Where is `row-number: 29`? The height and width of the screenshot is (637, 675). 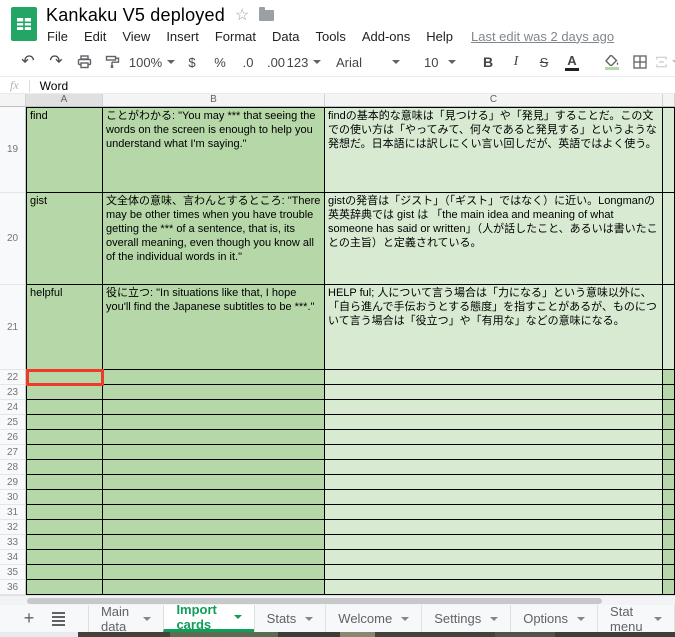
row-number: 29 is located at coordinates (13, 482).